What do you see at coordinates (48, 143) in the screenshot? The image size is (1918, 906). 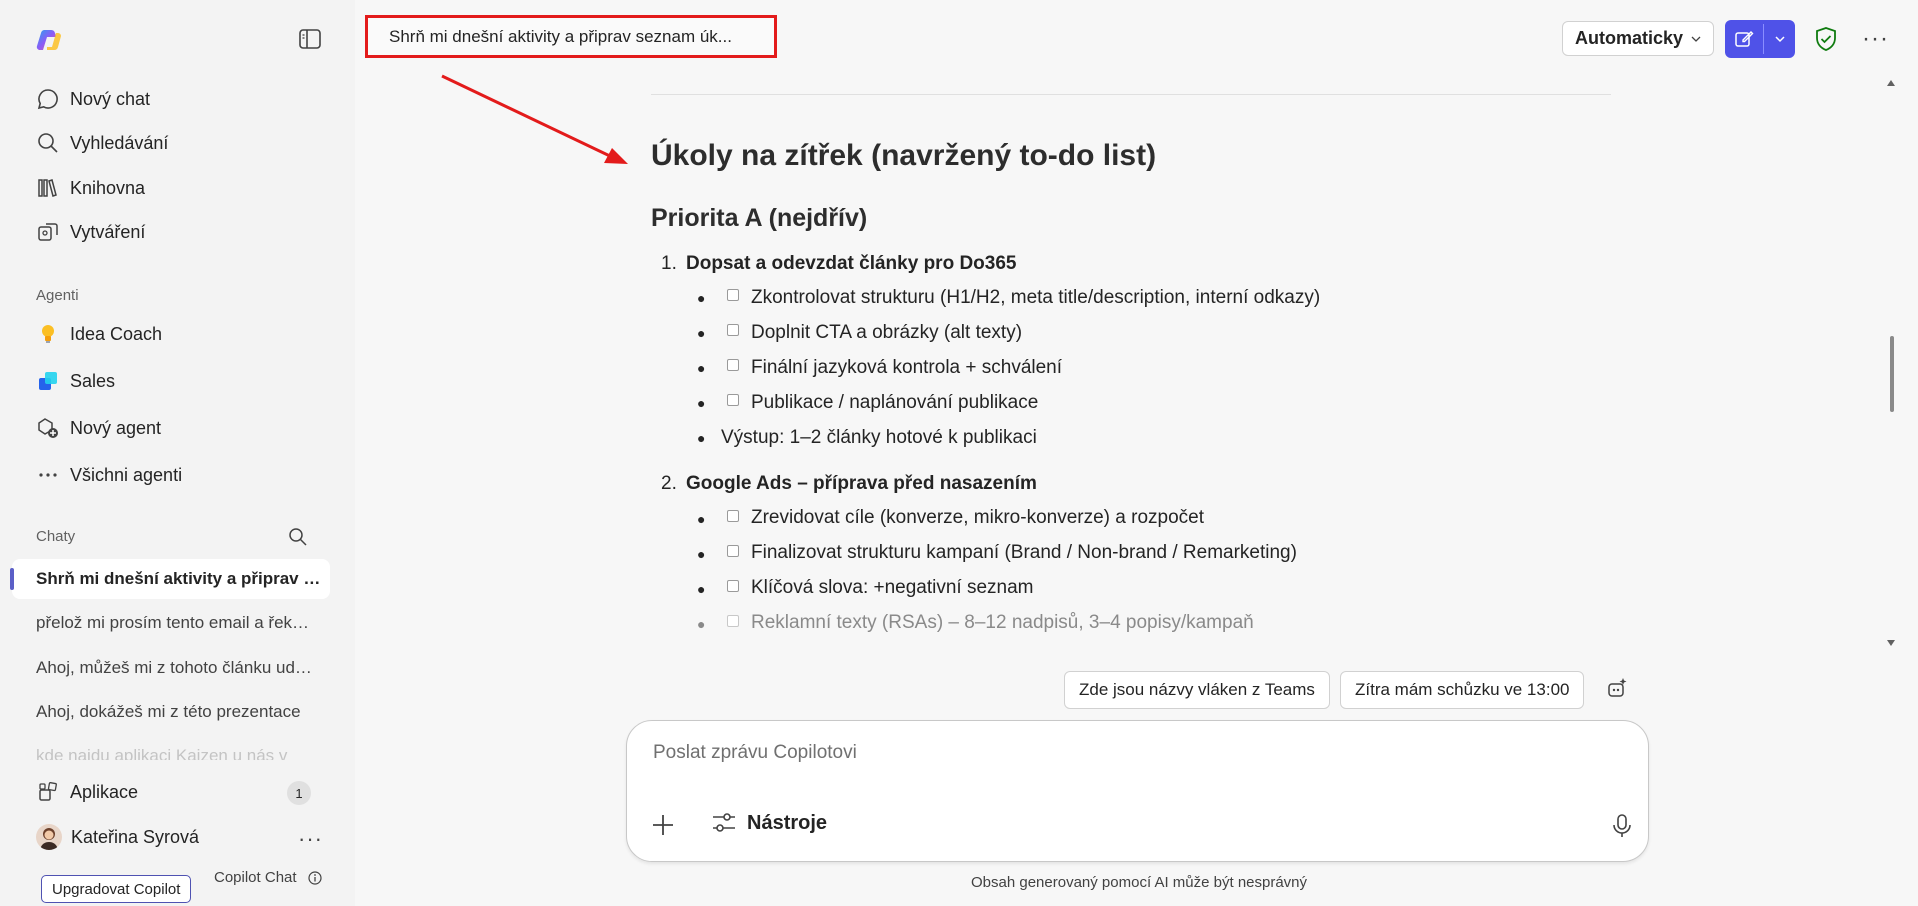 I see `search-icon` at bounding box center [48, 143].